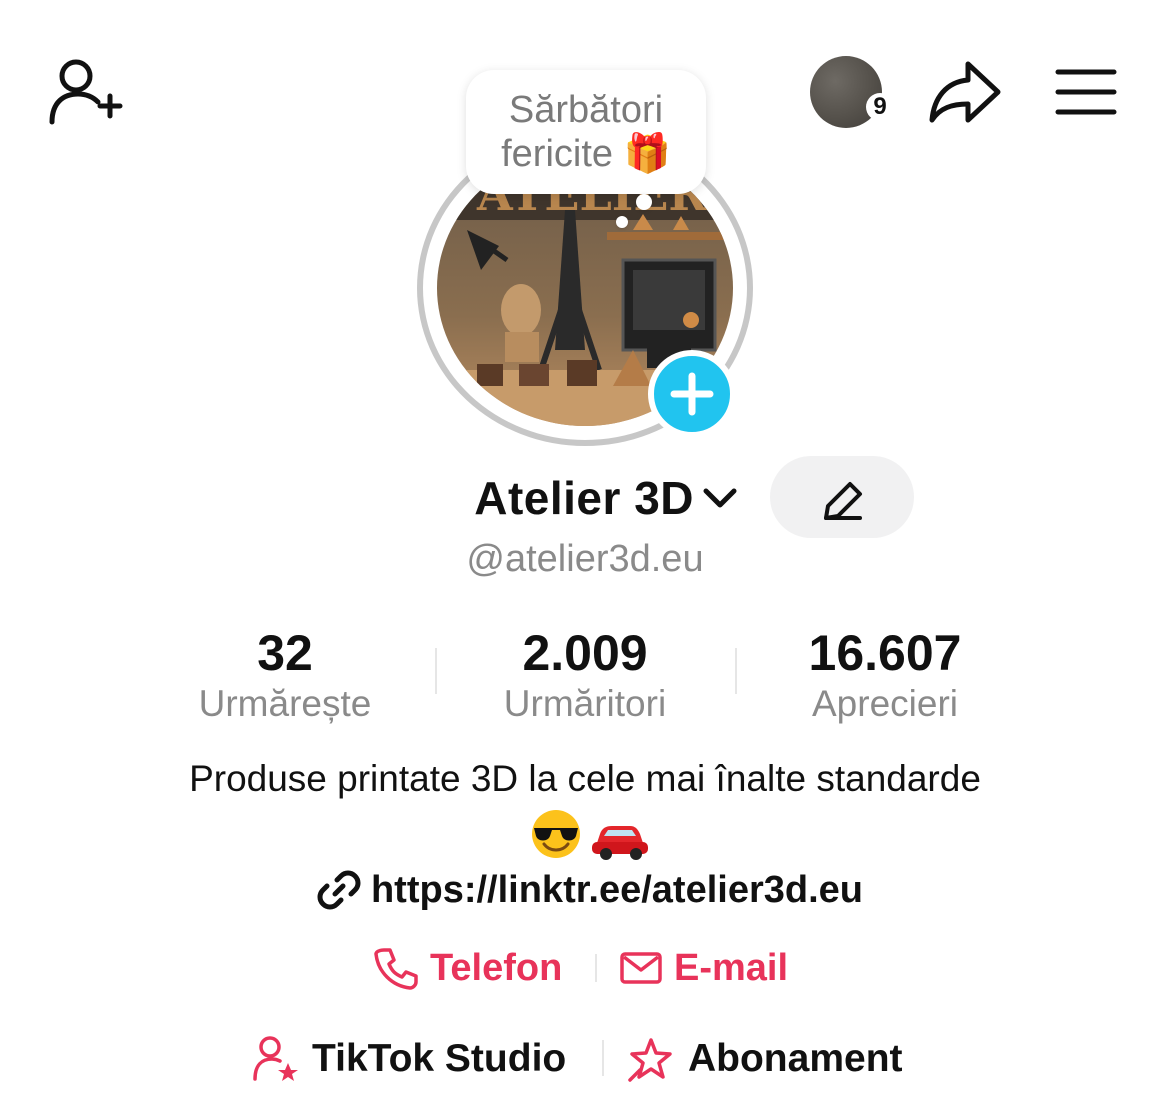 Image resolution: width=1170 pixels, height=1111 pixels. I want to click on followers-count: 2.009, so click(585, 653).